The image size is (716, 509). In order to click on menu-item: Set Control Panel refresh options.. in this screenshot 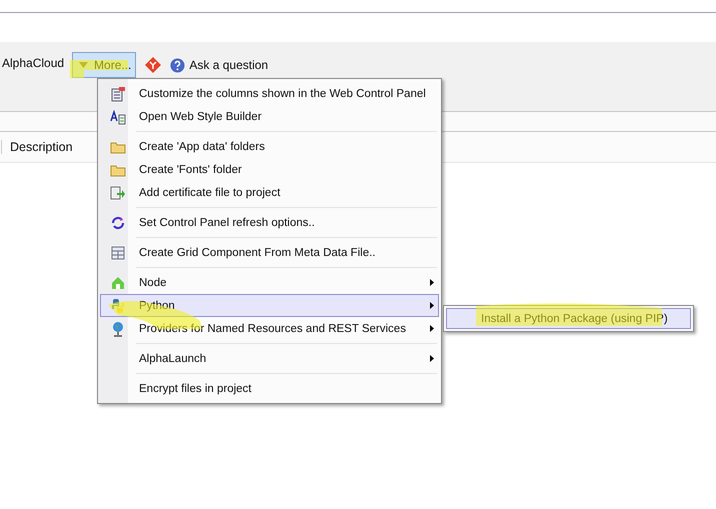, I will do `click(269, 222)`.